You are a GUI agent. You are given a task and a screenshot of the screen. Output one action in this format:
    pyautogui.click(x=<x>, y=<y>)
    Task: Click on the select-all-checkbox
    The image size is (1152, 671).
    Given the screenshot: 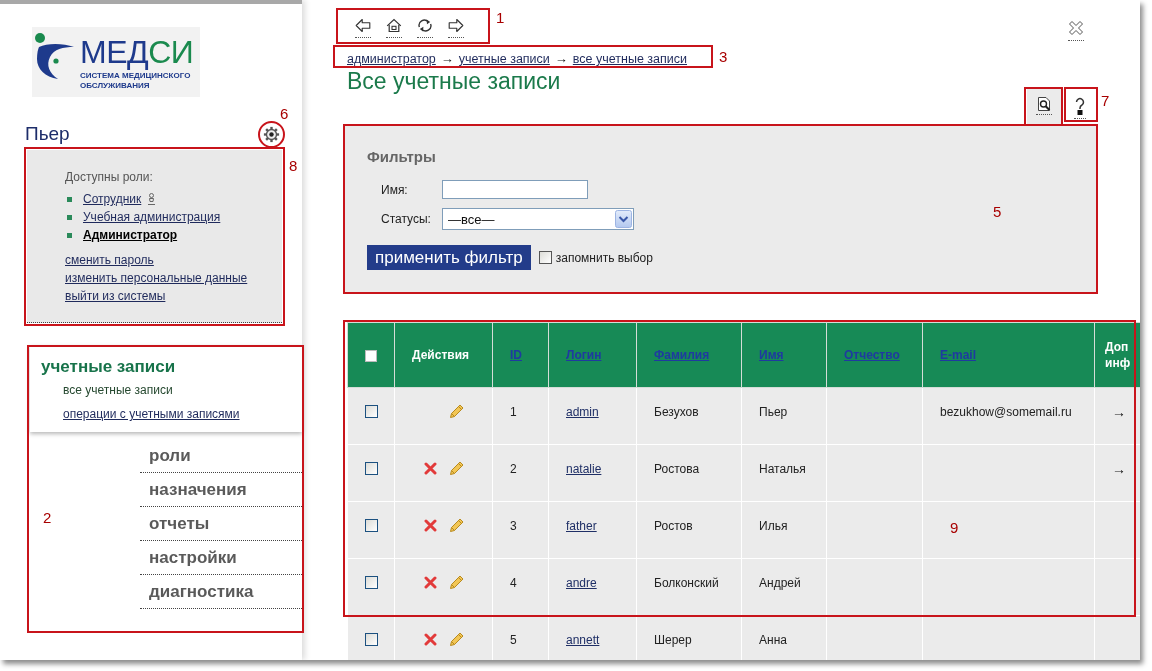 What is the action you would take?
    pyautogui.click(x=371, y=355)
    